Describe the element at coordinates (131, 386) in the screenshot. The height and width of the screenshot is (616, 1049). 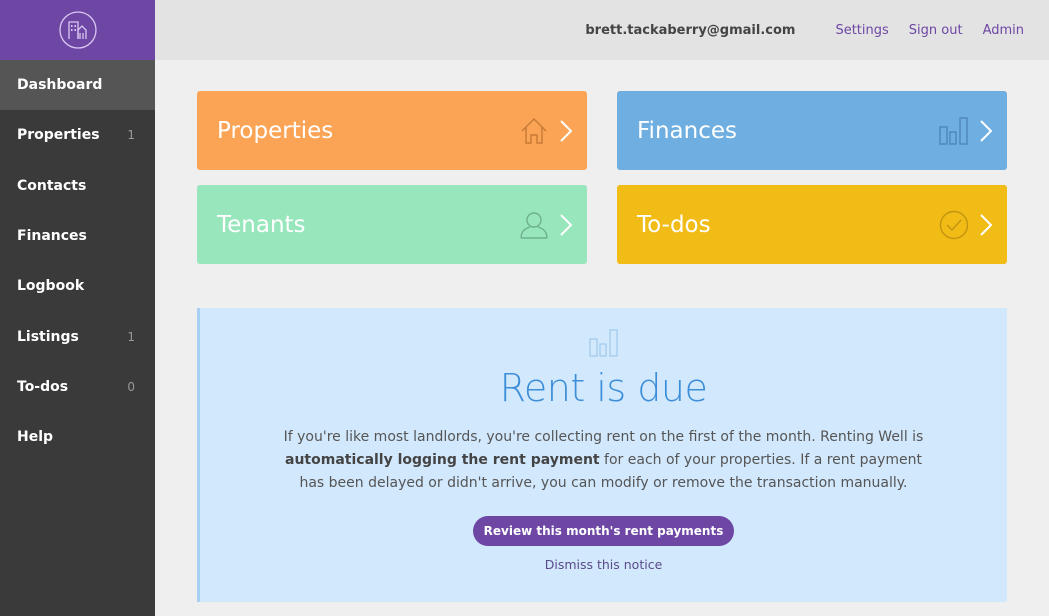
I see `sidebar-item-count: 0` at that location.